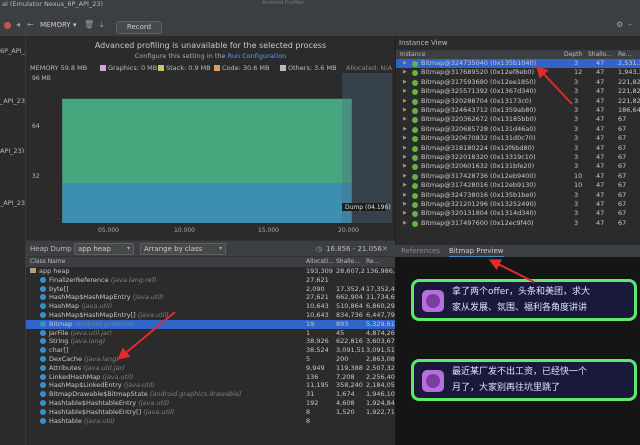  Describe the element at coordinates (518, 195) in the screenshot. I see `instance-row: ▶ Bitmap@324738016 (0x135b1be0) 3 47 67` at that location.